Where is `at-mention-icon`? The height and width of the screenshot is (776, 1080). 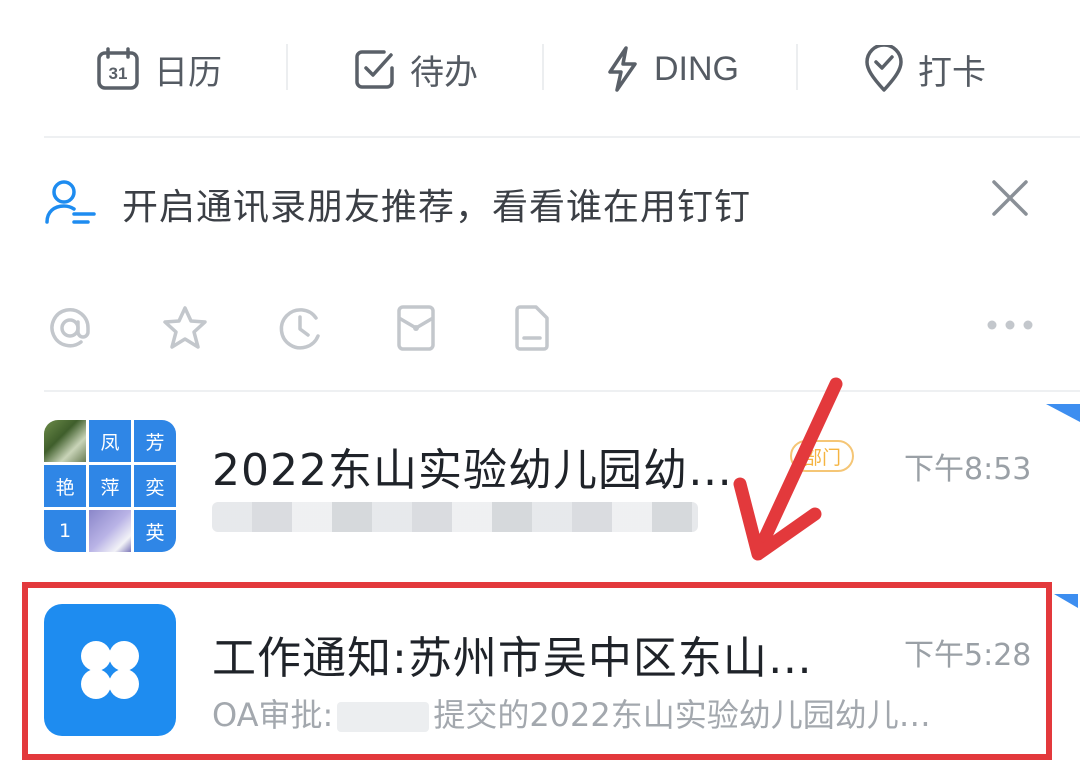 at-mention-icon is located at coordinates (70, 330).